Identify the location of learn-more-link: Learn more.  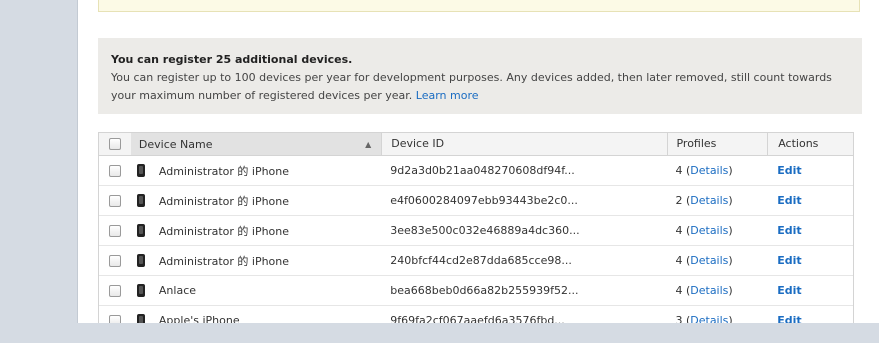
(447, 95).